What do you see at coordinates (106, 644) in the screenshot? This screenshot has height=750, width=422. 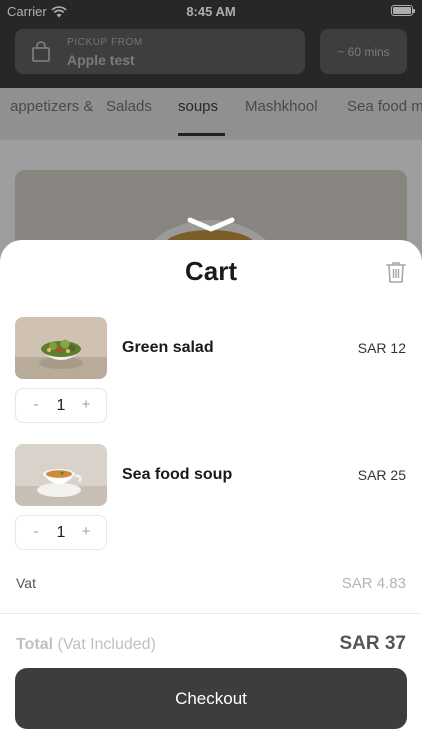 I see `total-vat-note: (Vat Included)` at bounding box center [106, 644].